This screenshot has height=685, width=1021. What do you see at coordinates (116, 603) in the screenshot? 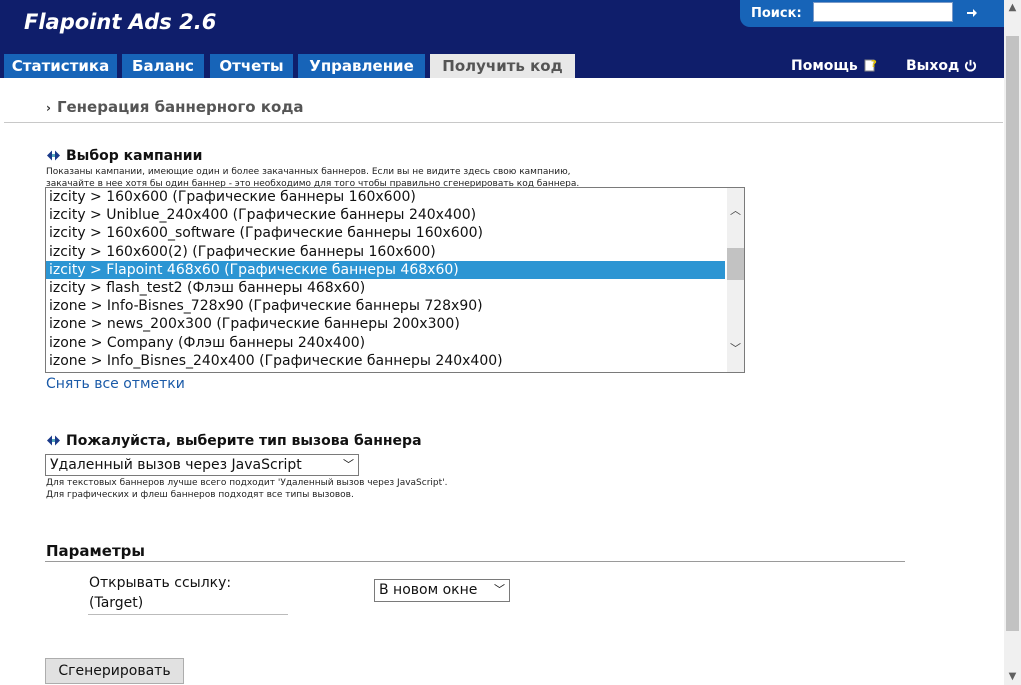
I see `target-label-line: (Target)` at bounding box center [116, 603].